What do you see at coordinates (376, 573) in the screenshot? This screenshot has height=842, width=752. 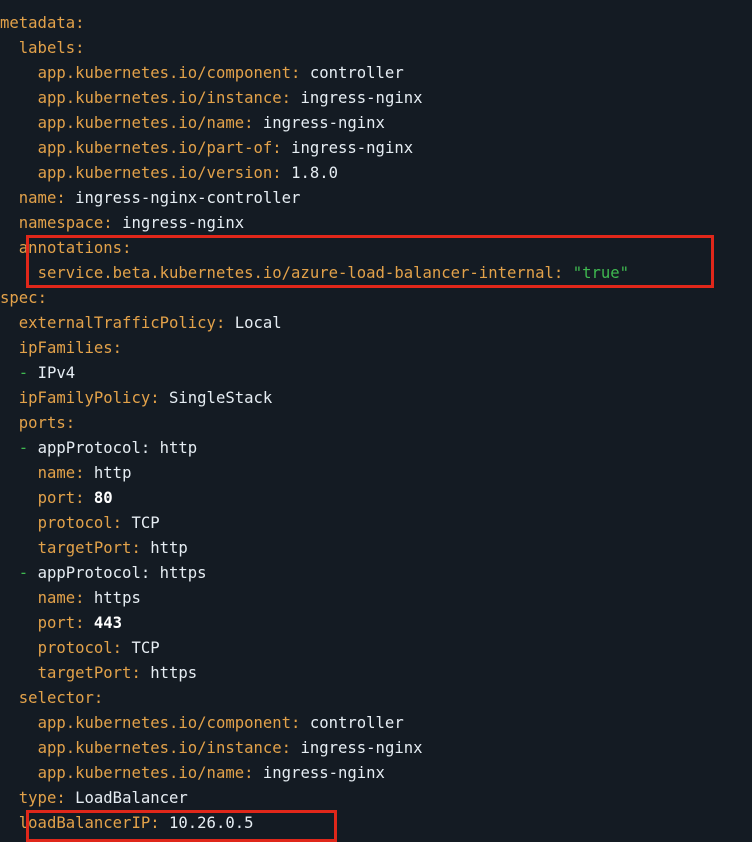 I see `code-line: - appProtocol: https` at bounding box center [376, 573].